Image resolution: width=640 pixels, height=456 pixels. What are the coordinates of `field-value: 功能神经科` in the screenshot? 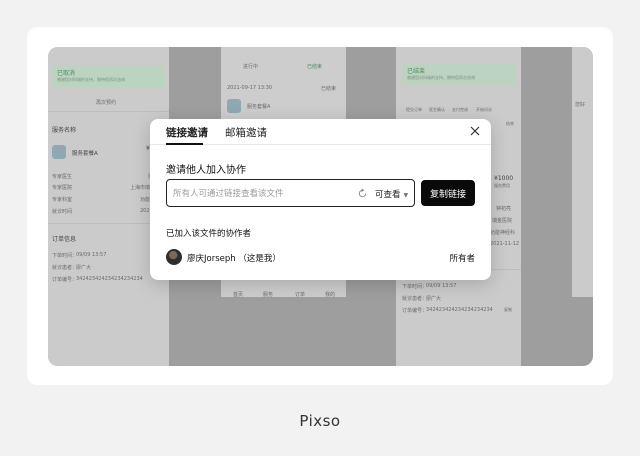 It's located at (503, 233).